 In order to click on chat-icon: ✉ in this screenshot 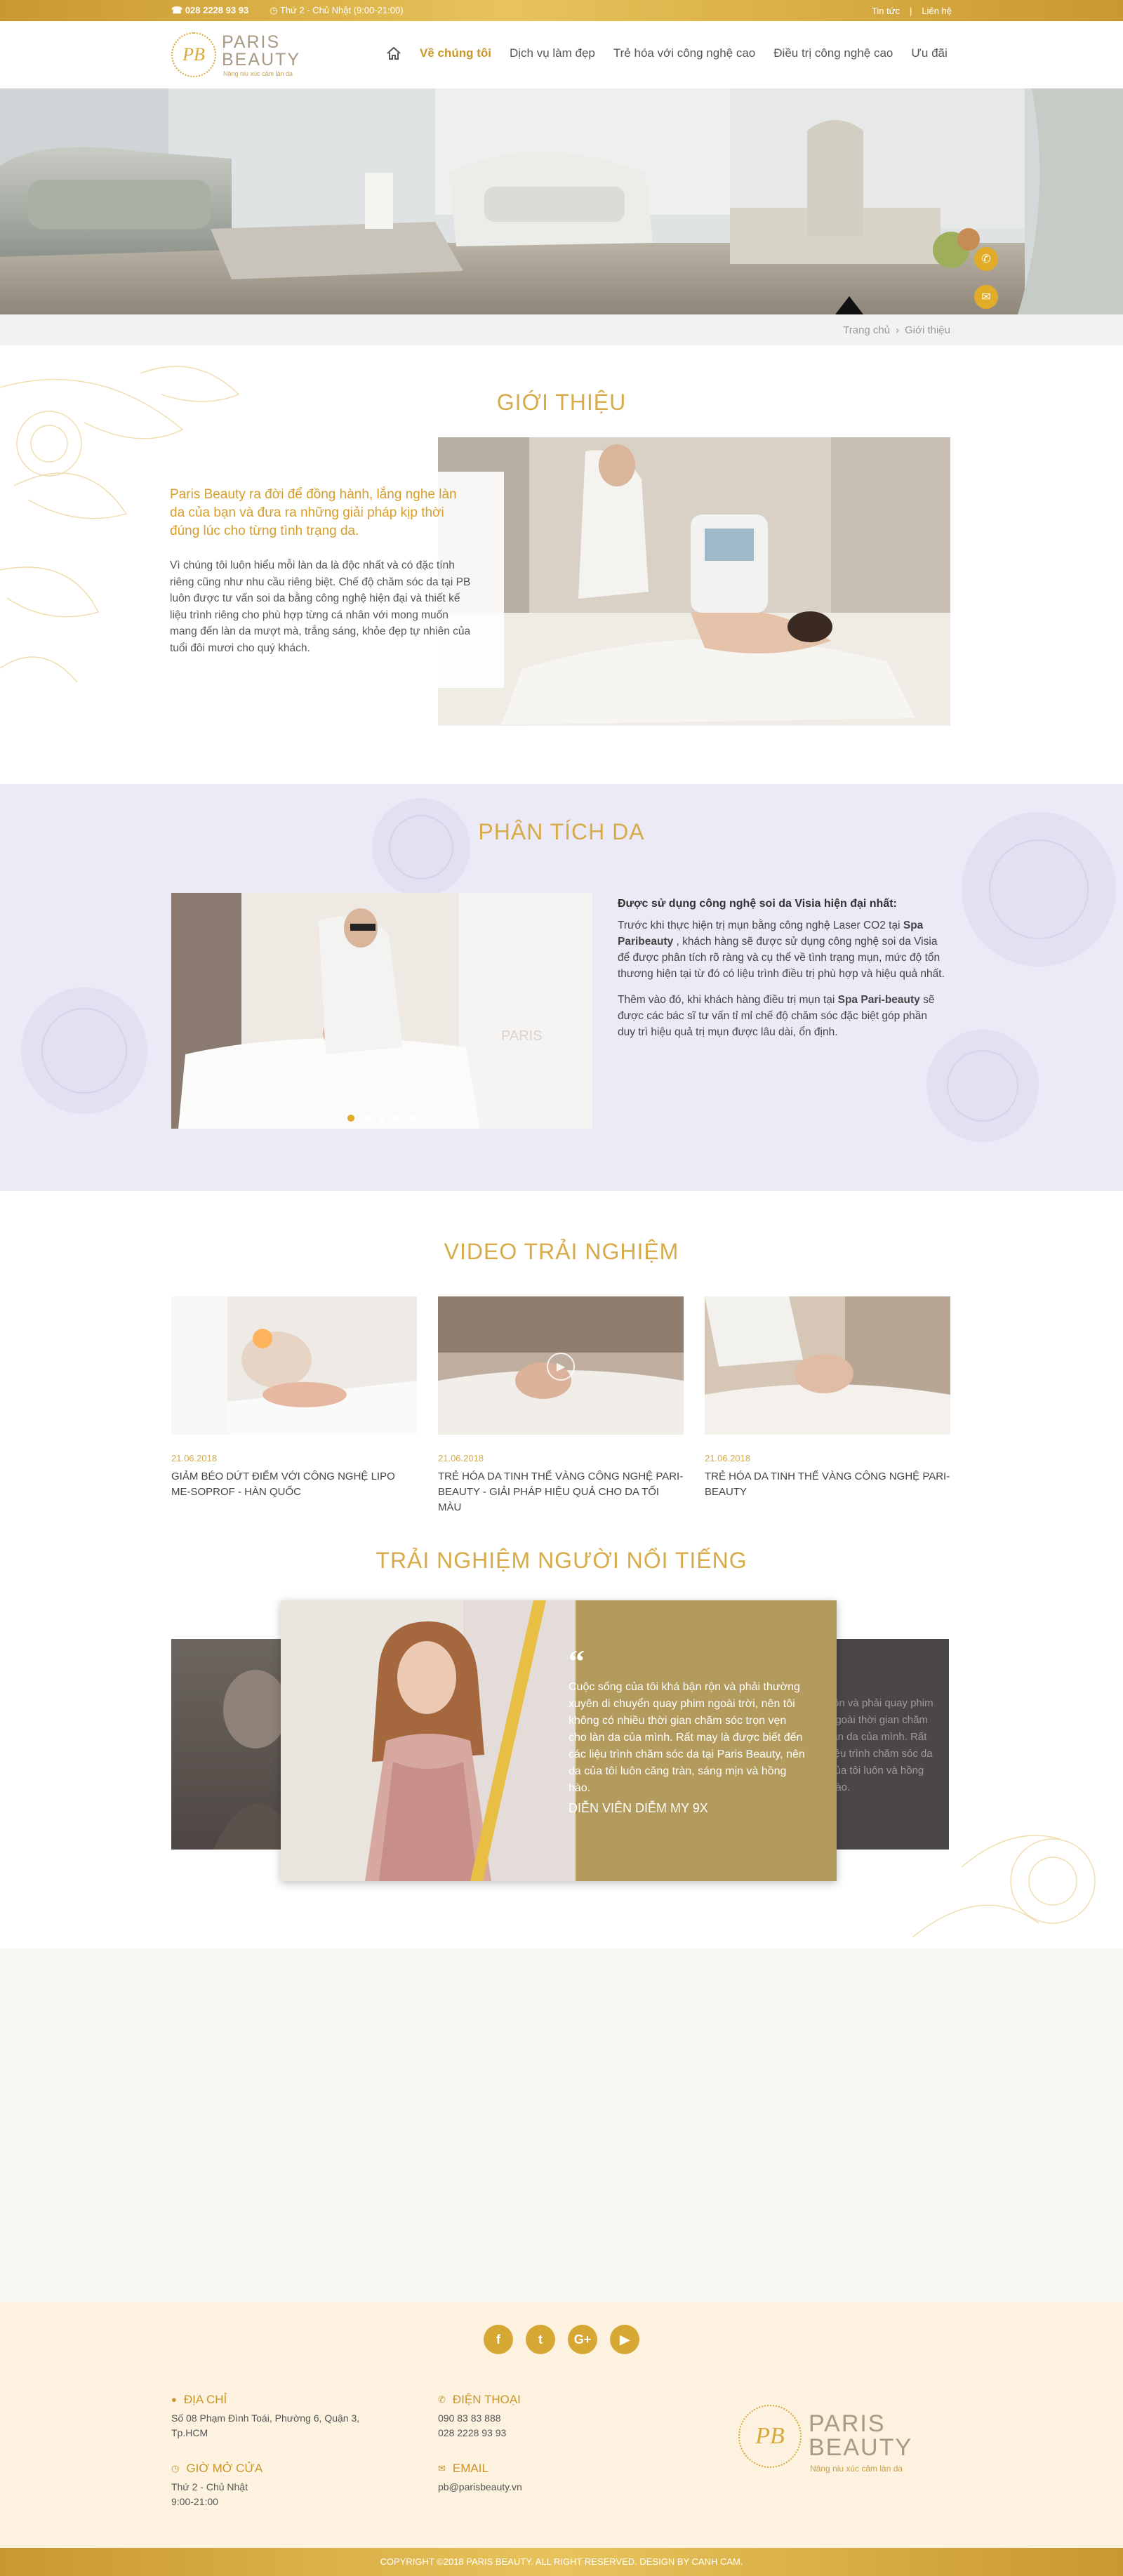, I will do `click(986, 297)`.